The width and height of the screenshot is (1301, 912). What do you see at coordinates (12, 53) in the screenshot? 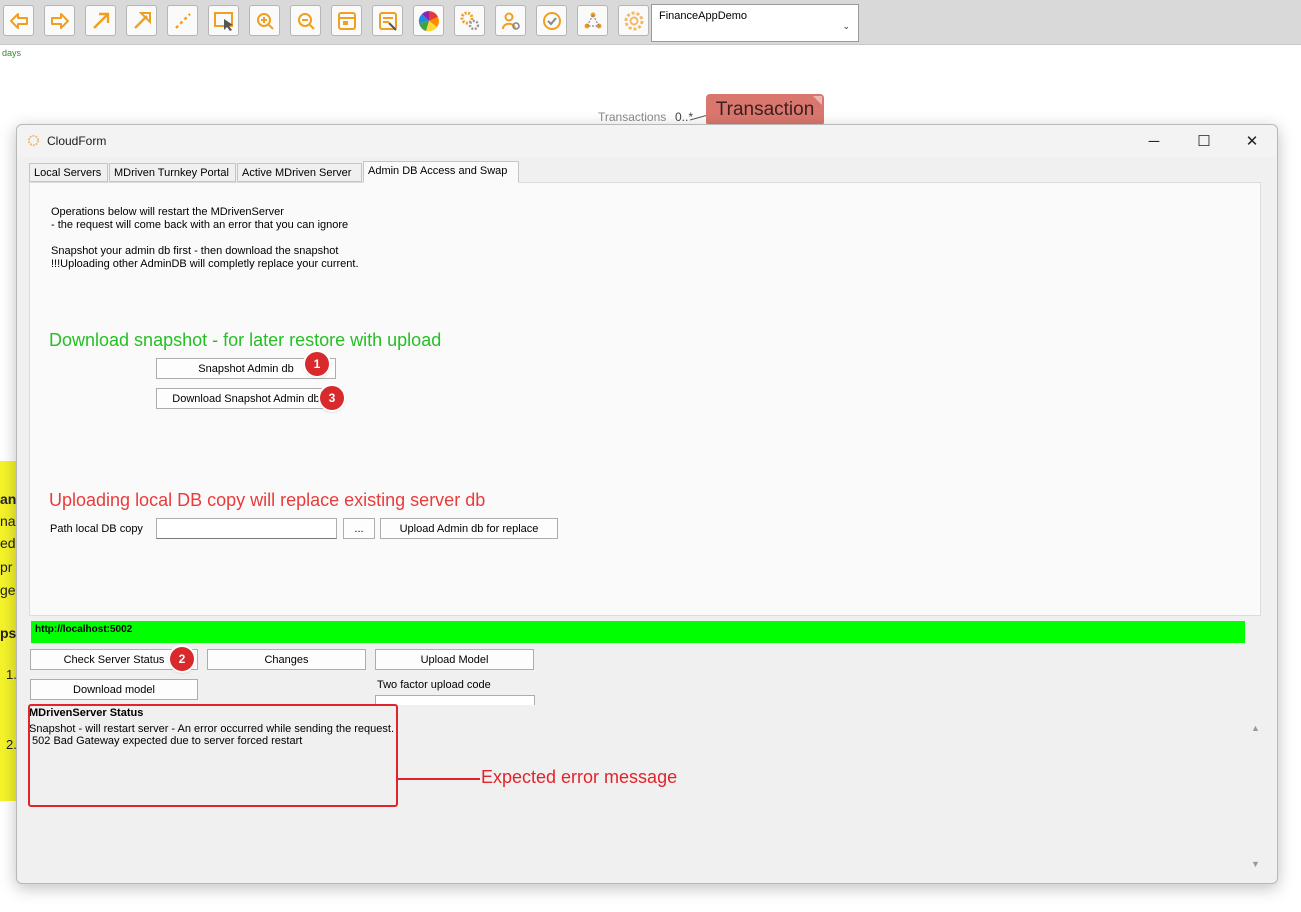
I see `days-label: days` at bounding box center [12, 53].